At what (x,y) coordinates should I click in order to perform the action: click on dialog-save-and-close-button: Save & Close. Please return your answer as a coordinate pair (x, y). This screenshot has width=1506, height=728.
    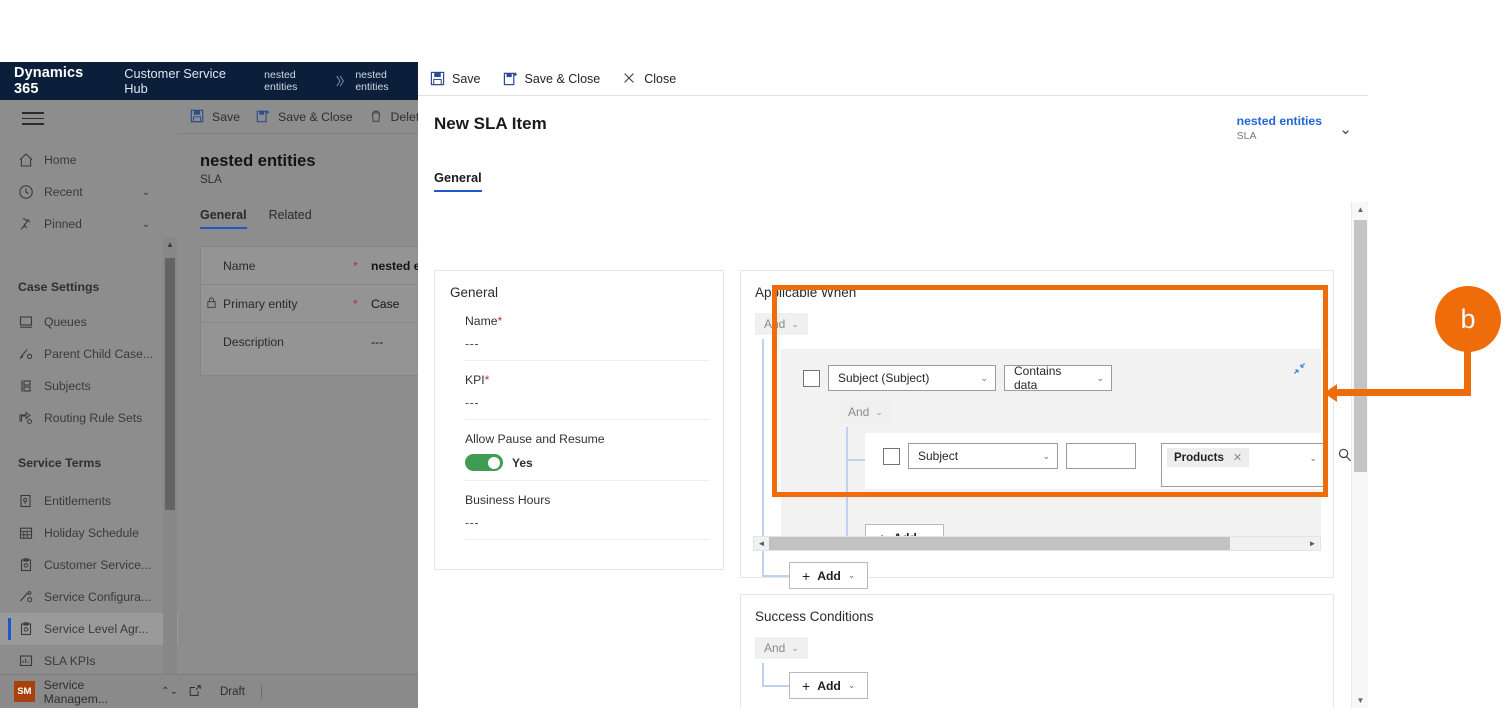
    Looking at the image, I should click on (552, 79).